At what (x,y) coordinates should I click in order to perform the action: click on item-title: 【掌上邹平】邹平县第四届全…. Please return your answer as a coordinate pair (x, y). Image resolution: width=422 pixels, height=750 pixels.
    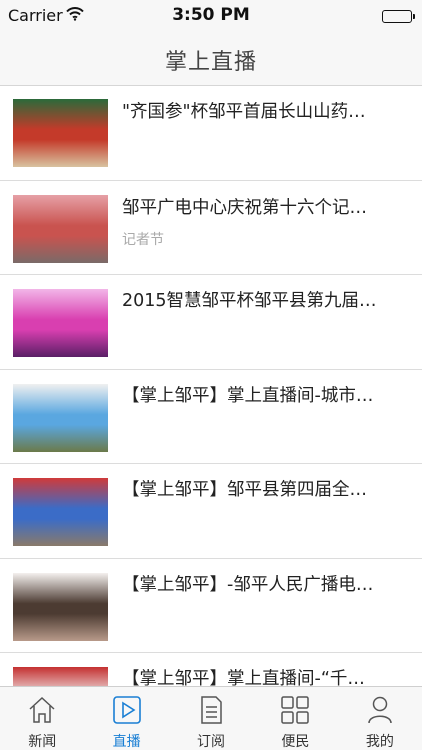
    Looking at the image, I should click on (244, 490).